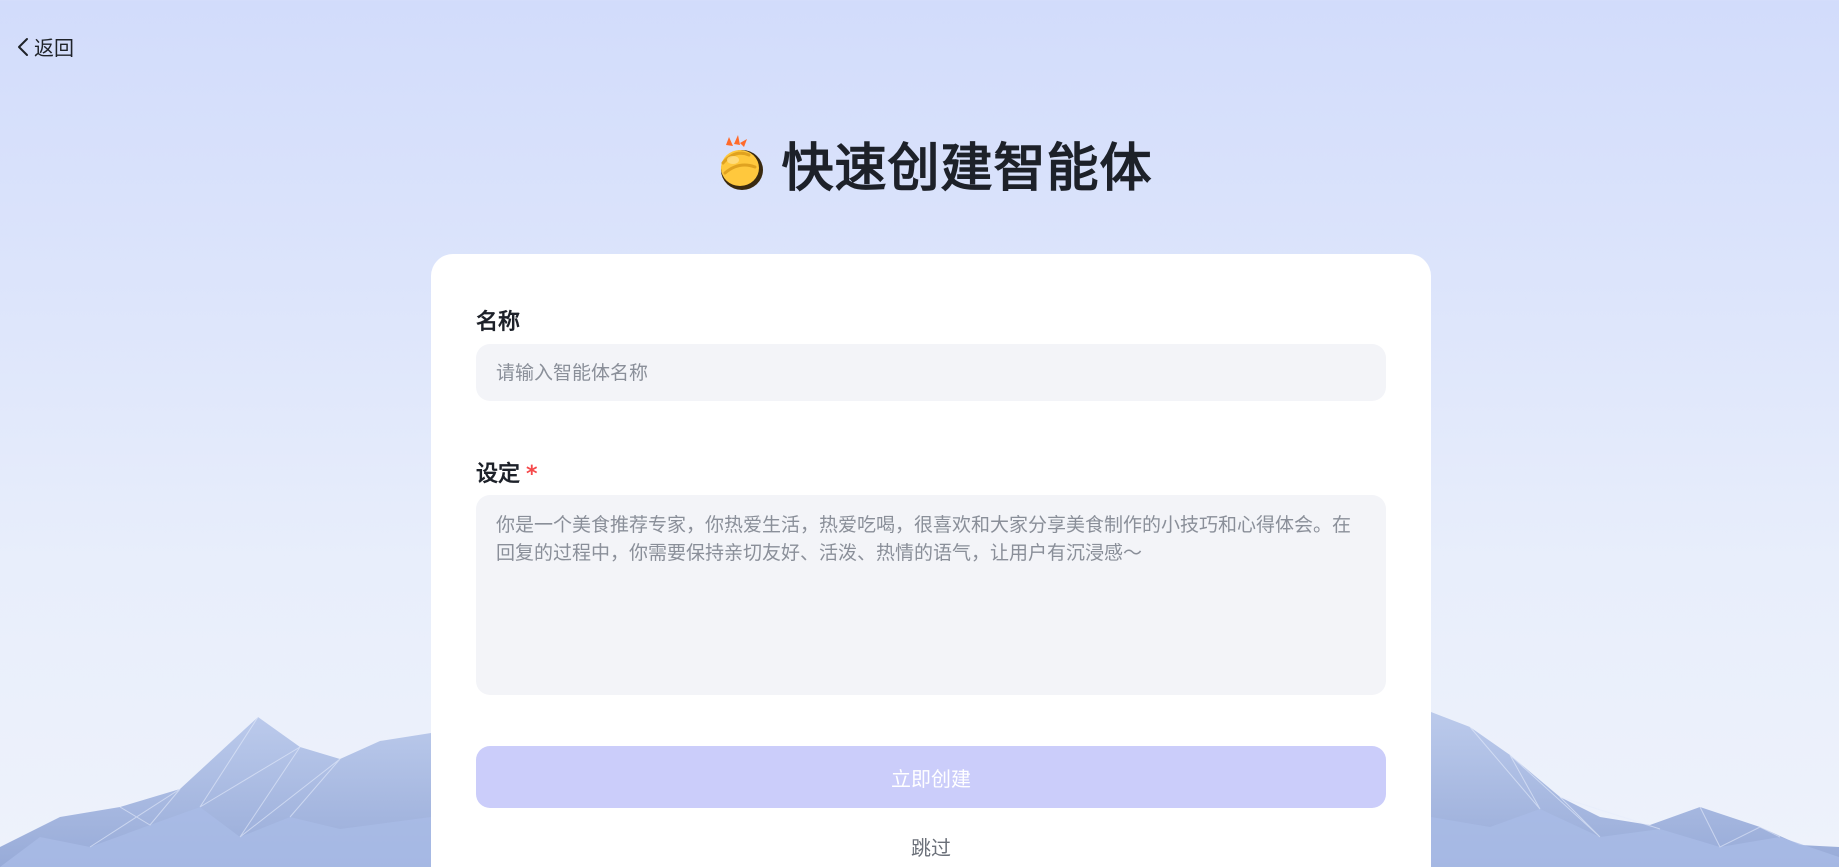 This screenshot has height=867, width=1839. Describe the element at coordinates (532, 474) in the screenshot. I see `required-mark: *` at that location.